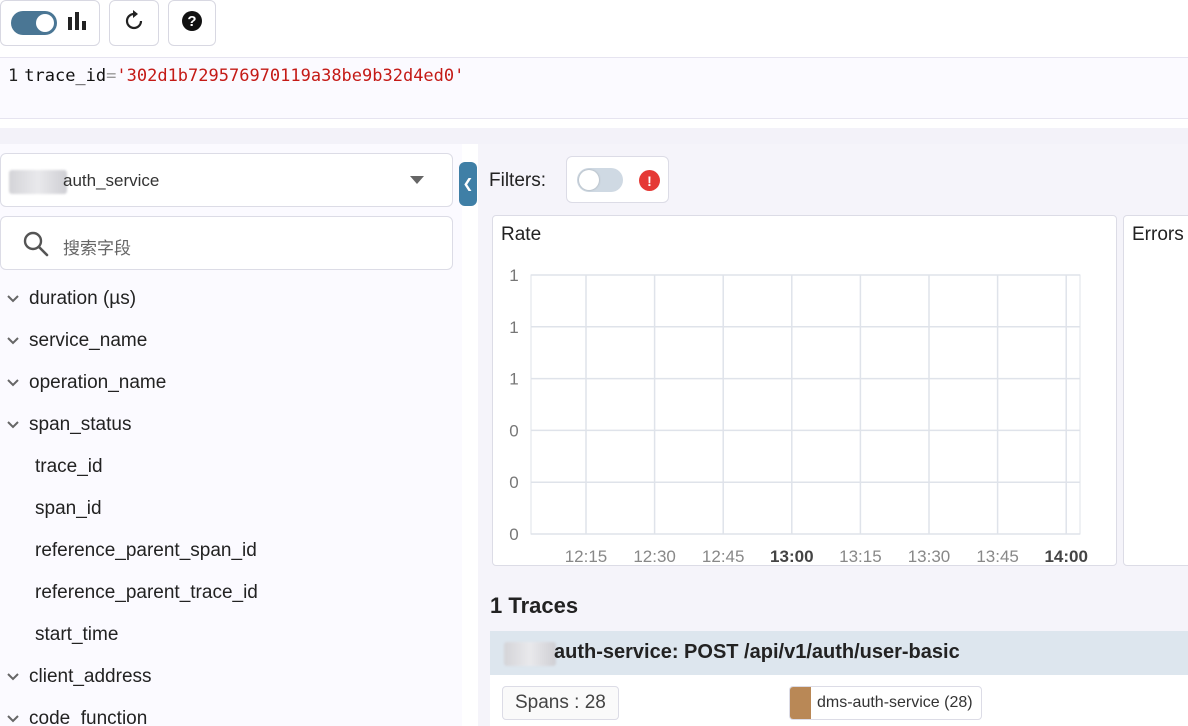 This screenshot has width=1188, height=726. What do you see at coordinates (534, 605) in the screenshot?
I see `traces-count-title: 1 Traces` at bounding box center [534, 605].